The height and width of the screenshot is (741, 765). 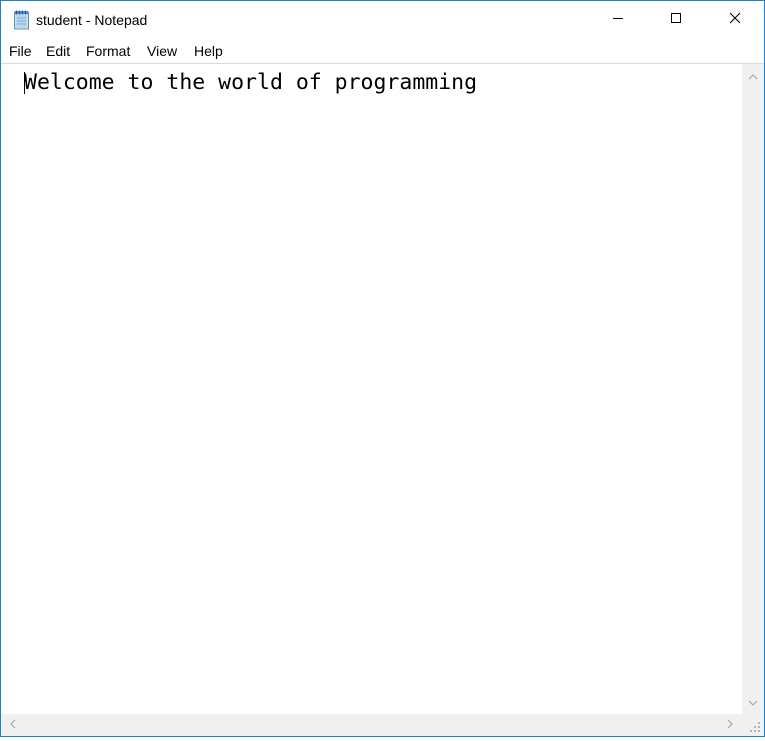 I want to click on scroll-down-button, so click(x=753, y=702).